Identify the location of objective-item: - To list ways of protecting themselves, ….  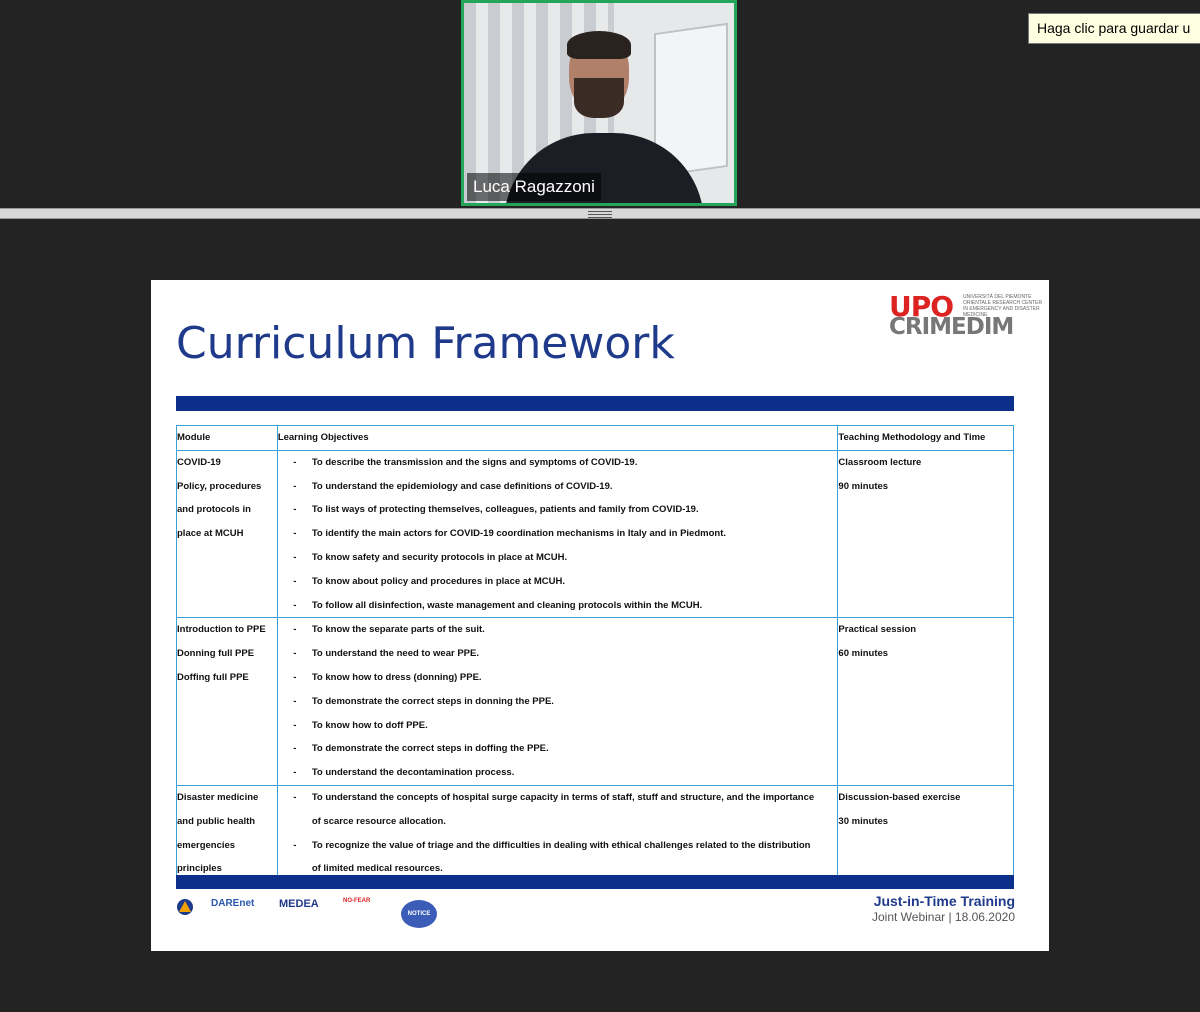
(558, 510).